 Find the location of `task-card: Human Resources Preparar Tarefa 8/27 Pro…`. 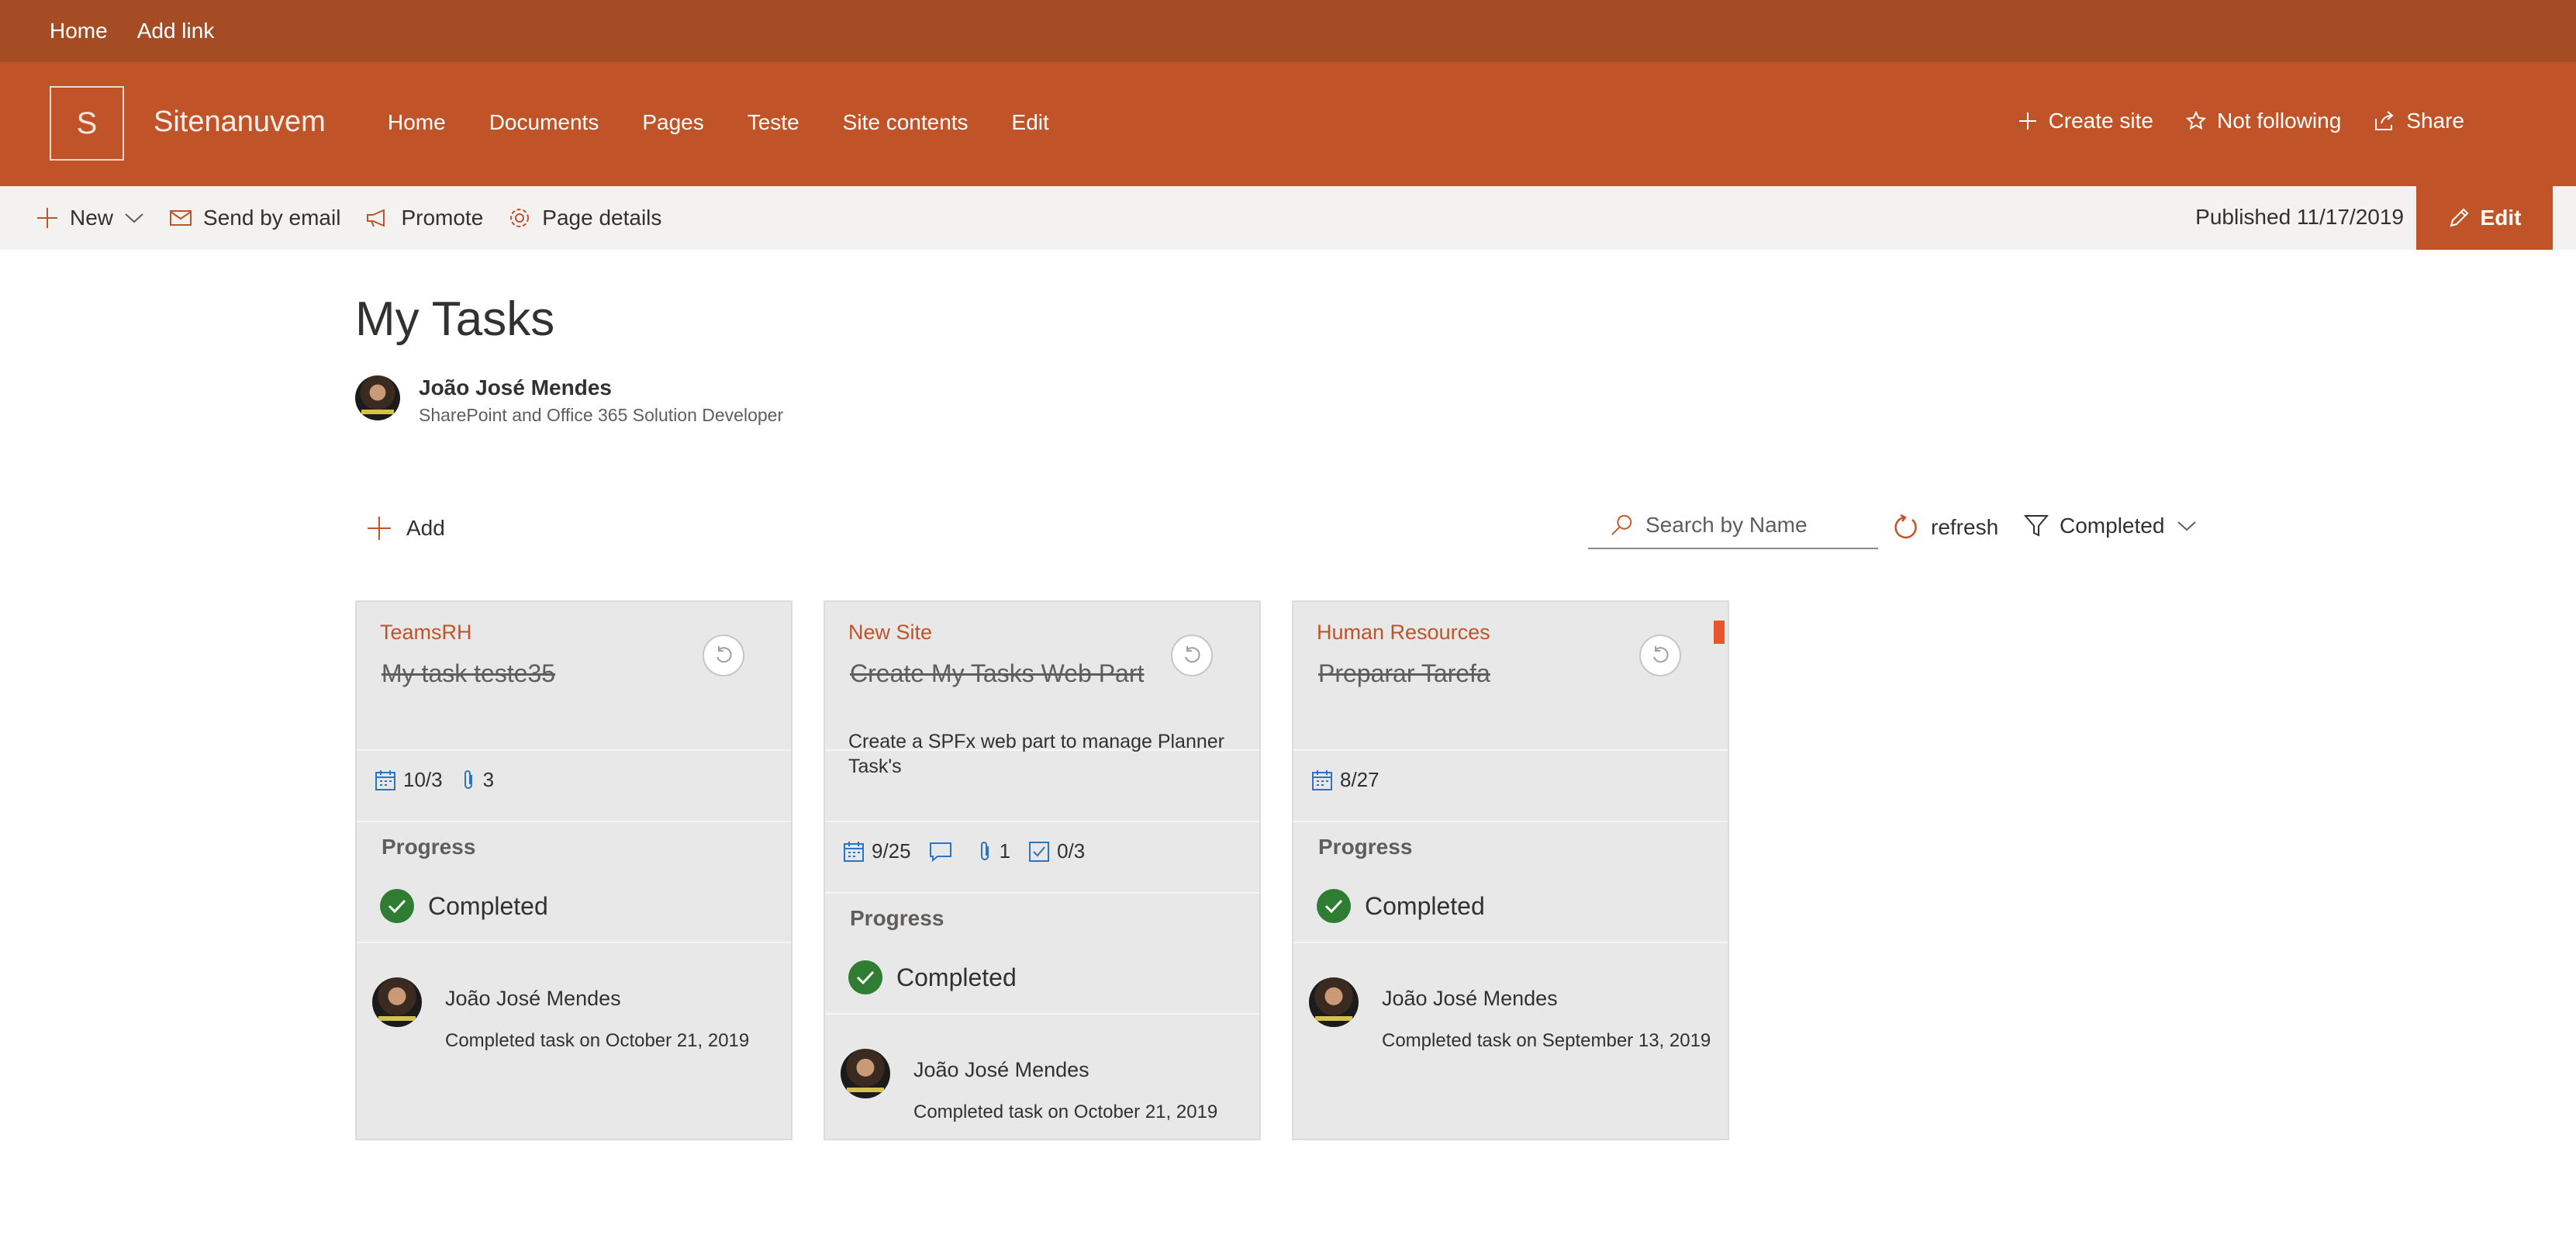

task-card: Human Resources Preparar Tarefa 8/27 Pro… is located at coordinates (1510, 870).